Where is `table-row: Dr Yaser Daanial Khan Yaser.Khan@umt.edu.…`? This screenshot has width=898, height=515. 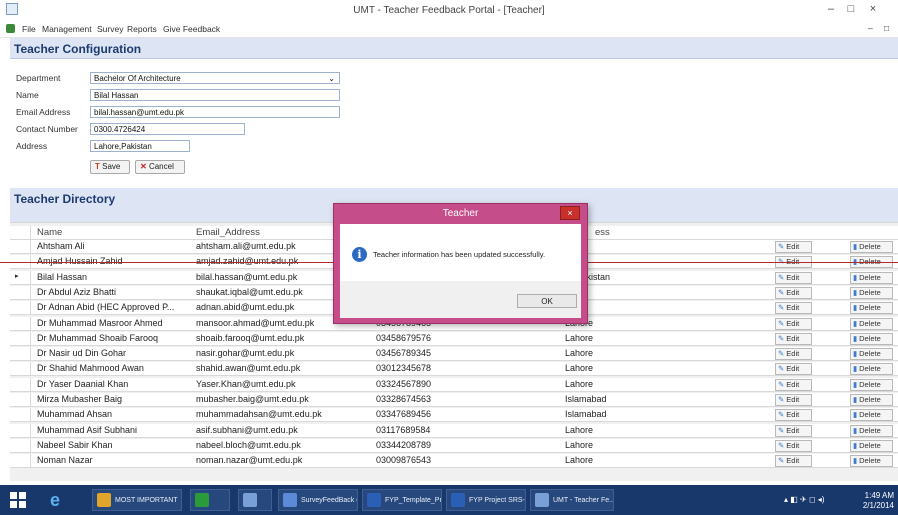 table-row: Dr Yaser Daanial Khan Yaser.Khan@umt.edu.… is located at coordinates (454, 384).